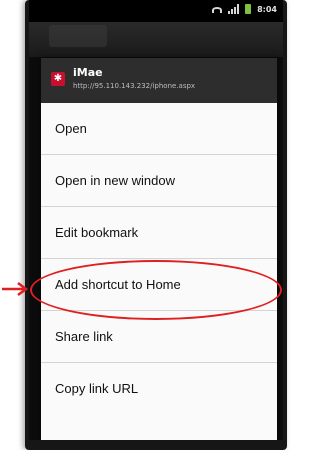 This screenshot has width=320, height=450. Describe the element at coordinates (159, 233) in the screenshot. I see `menu-item-edit-bookmark: Edit bookmark` at that location.